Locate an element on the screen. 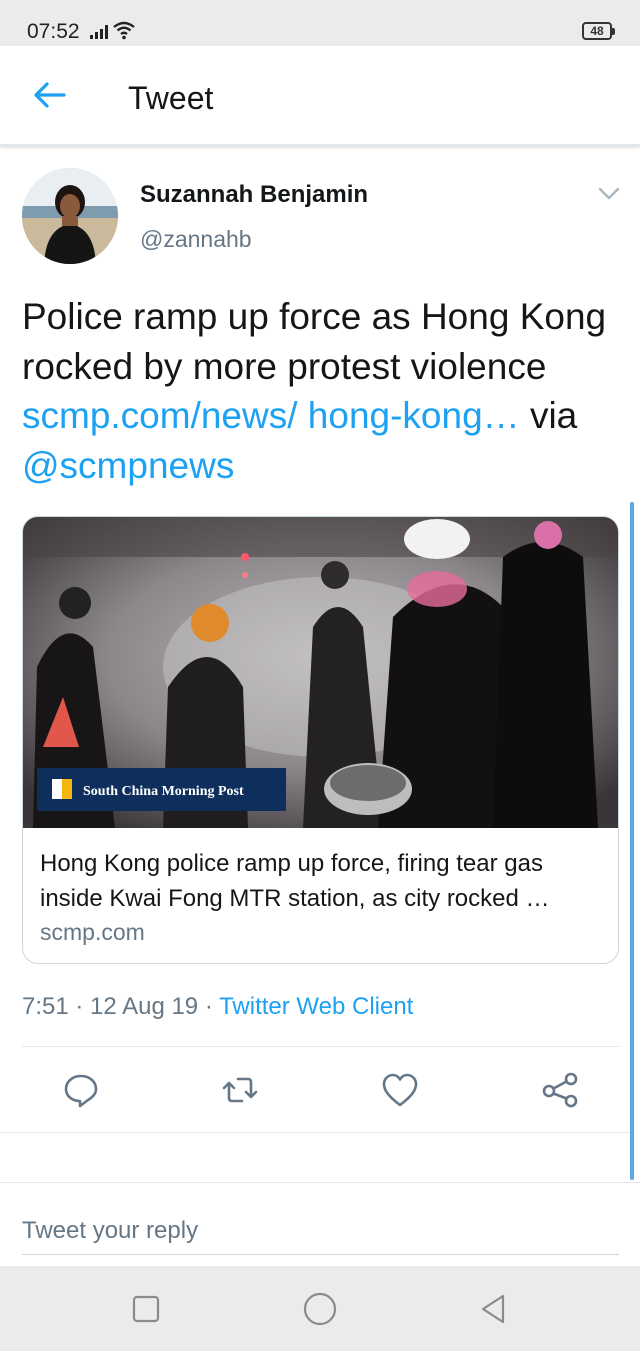 This screenshot has height=1351, width=640. avatar is located at coordinates (70, 216).